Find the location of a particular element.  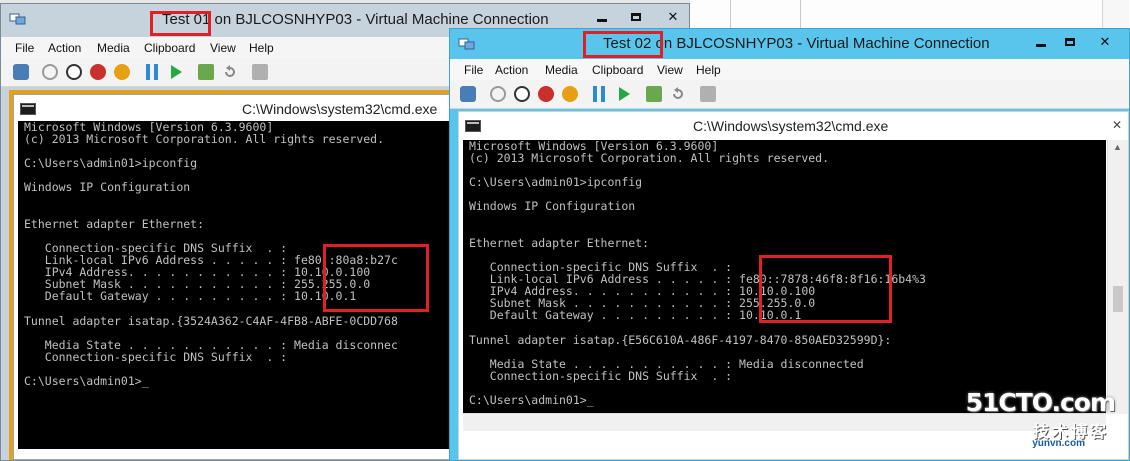

cmd-title-bar: C:\Windows\system32\cmd.exe ✕ is located at coordinates (793, 126).